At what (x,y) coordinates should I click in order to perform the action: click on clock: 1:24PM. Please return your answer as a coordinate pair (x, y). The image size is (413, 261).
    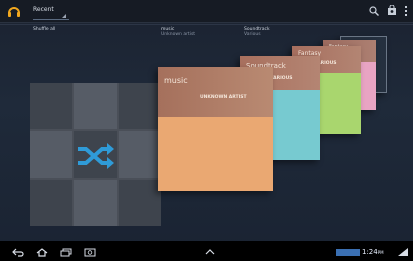
    Looking at the image, I should click on (373, 252).